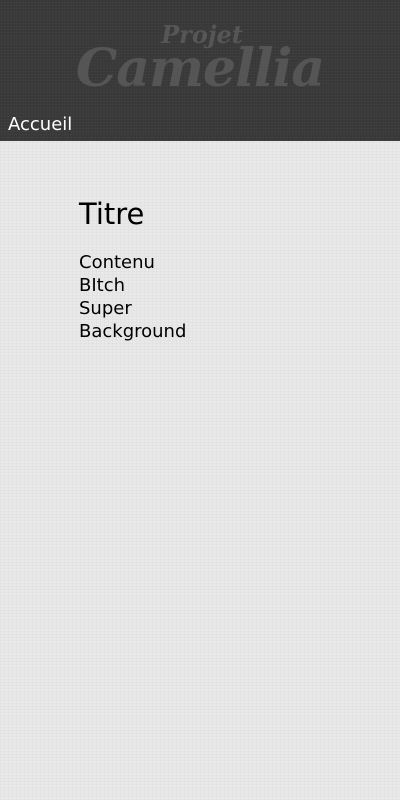 This screenshot has height=800, width=400. I want to click on main-content: Titre Contenu BItch Super Background, so click(229, 268).